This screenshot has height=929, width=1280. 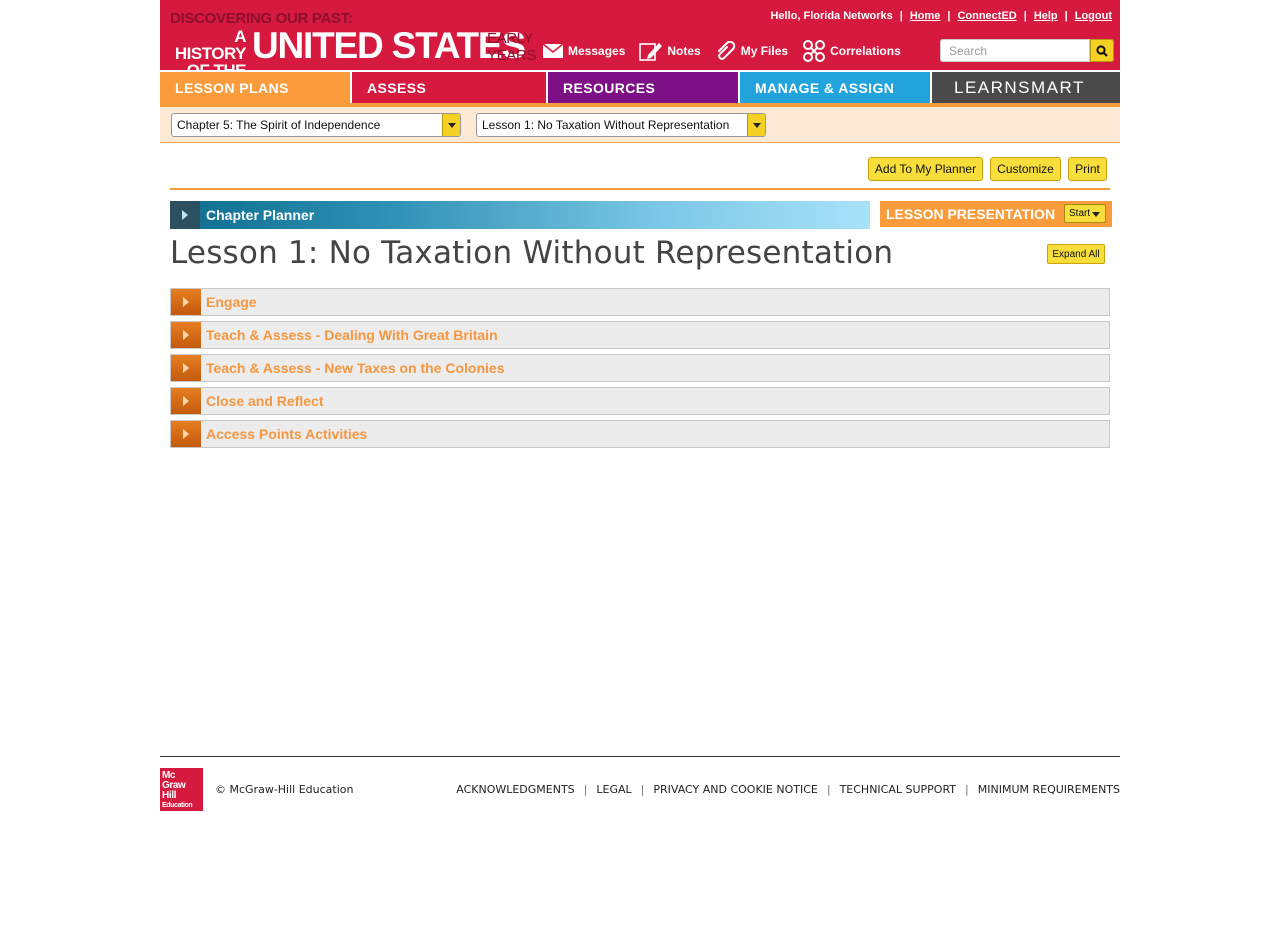 What do you see at coordinates (986, 16) in the screenshot?
I see `connected-link: ConnectED` at bounding box center [986, 16].